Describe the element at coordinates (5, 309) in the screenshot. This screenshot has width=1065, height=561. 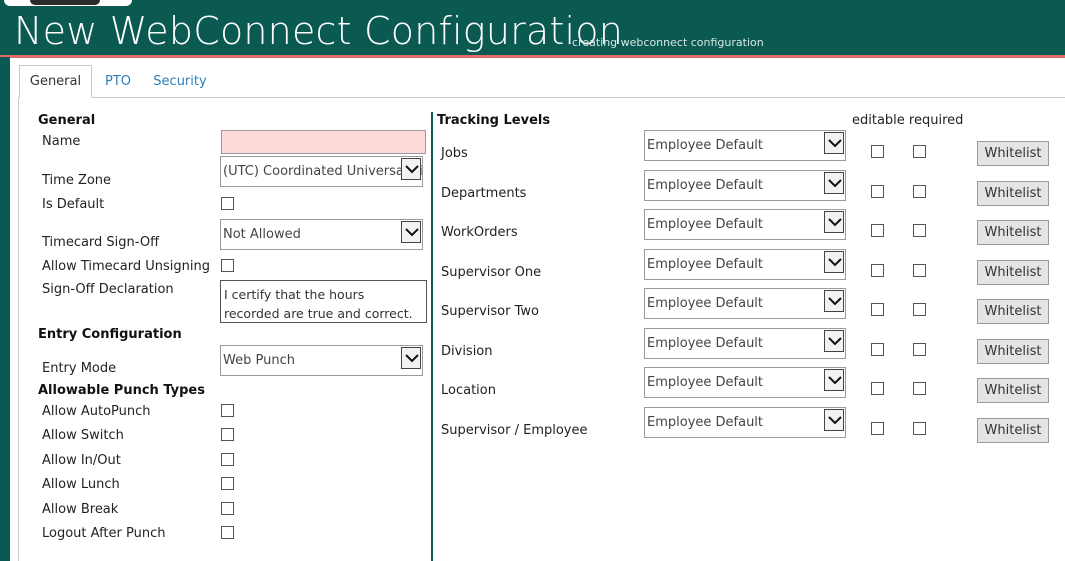
I see `left-rail` at that location.